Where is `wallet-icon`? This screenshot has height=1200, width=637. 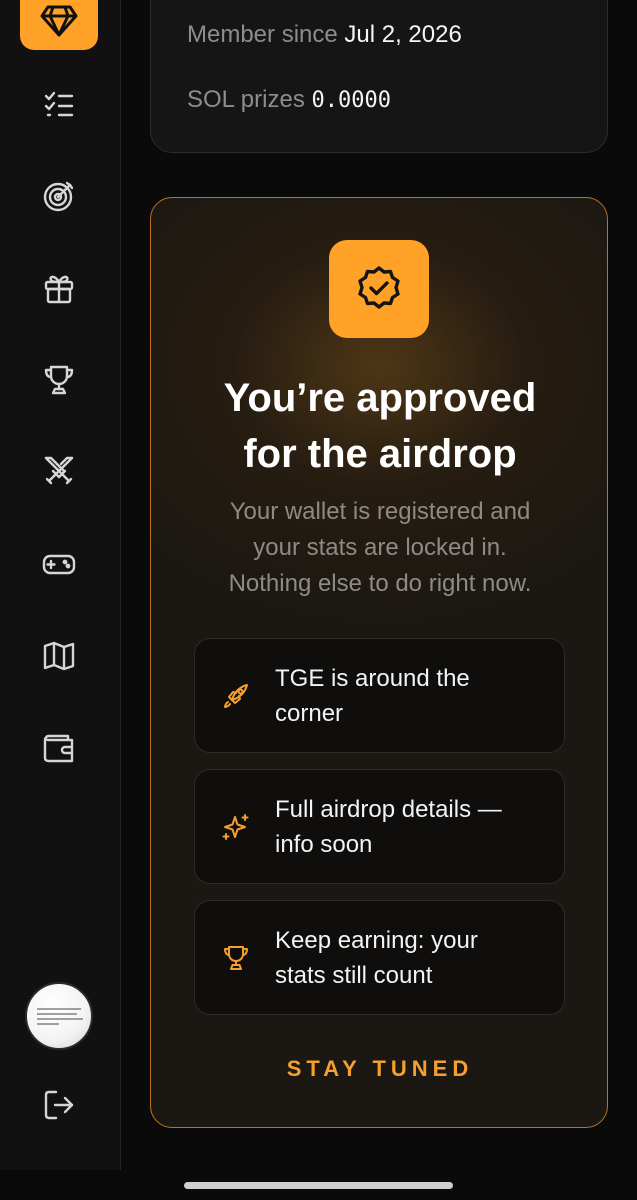 wallet-icon is located at coordinates (58, 748).